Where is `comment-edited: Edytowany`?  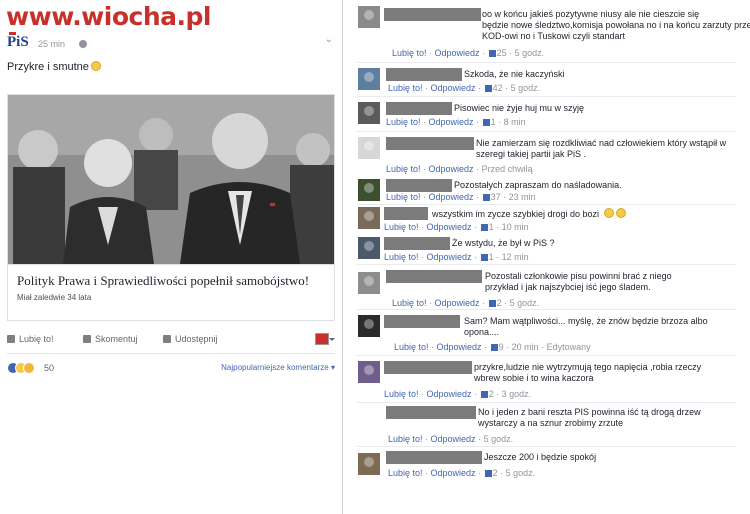 comment-edited: Edytowany is located at coordinates (569, 347).